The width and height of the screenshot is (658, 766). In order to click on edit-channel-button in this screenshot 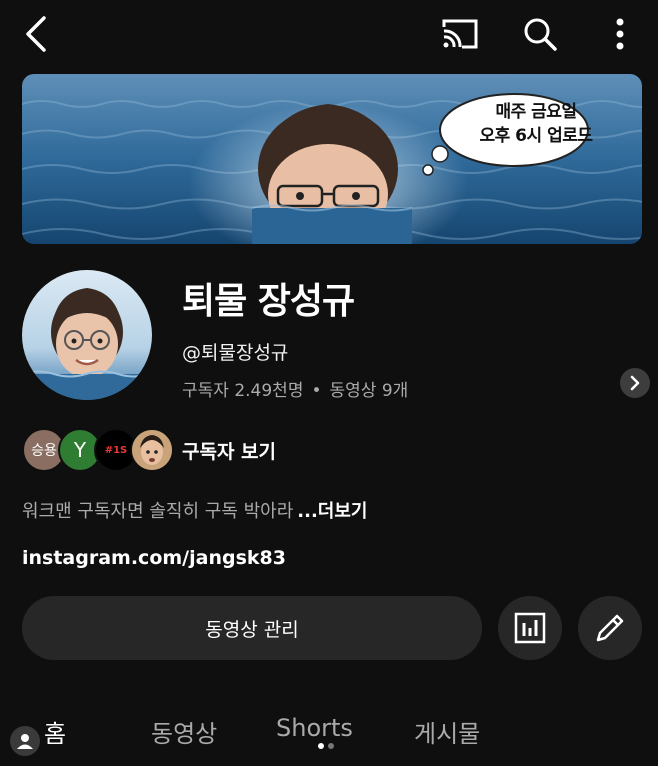, I will do `click(610, 628)`.